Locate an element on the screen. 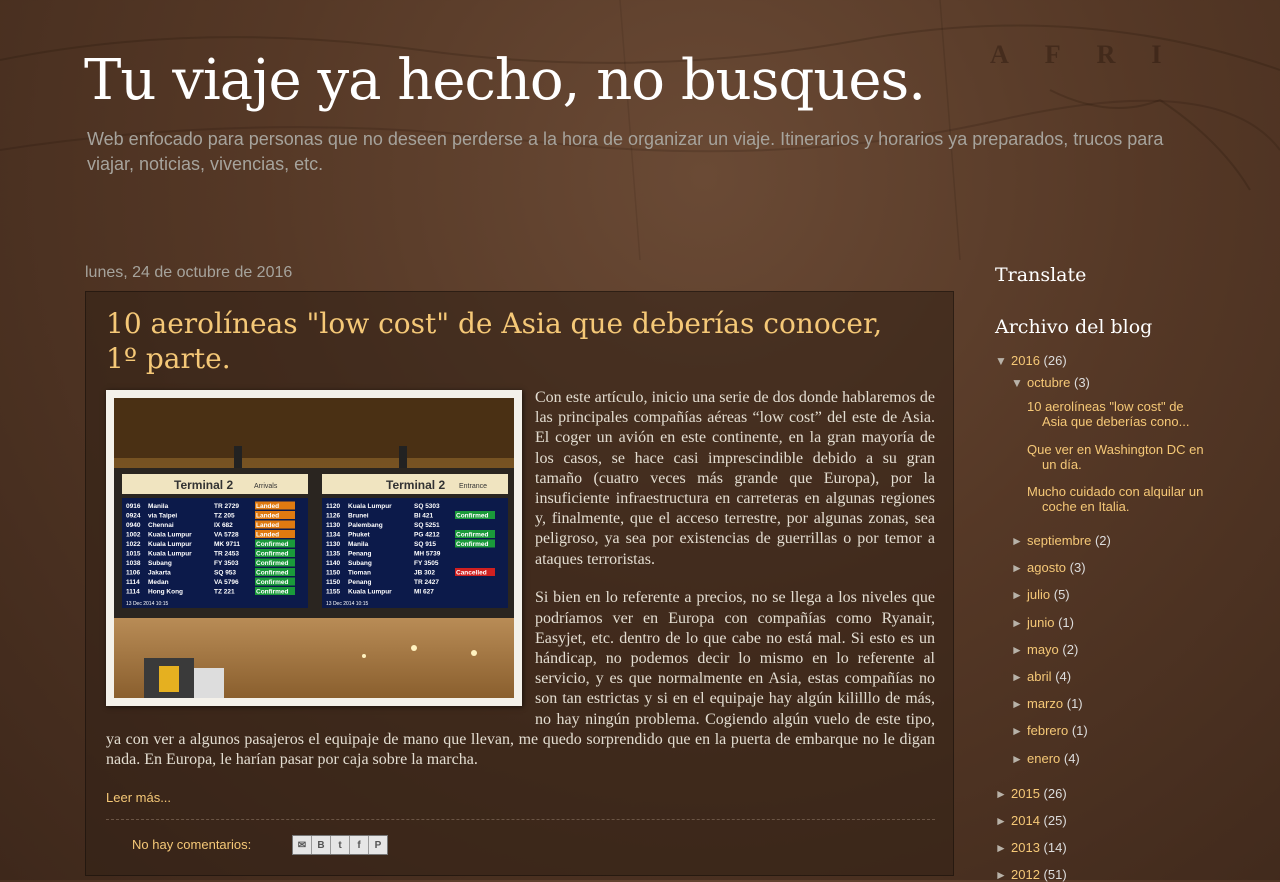  archive-month-septiembre: ► septiembre (2) is located at coordinates (1061, 540).